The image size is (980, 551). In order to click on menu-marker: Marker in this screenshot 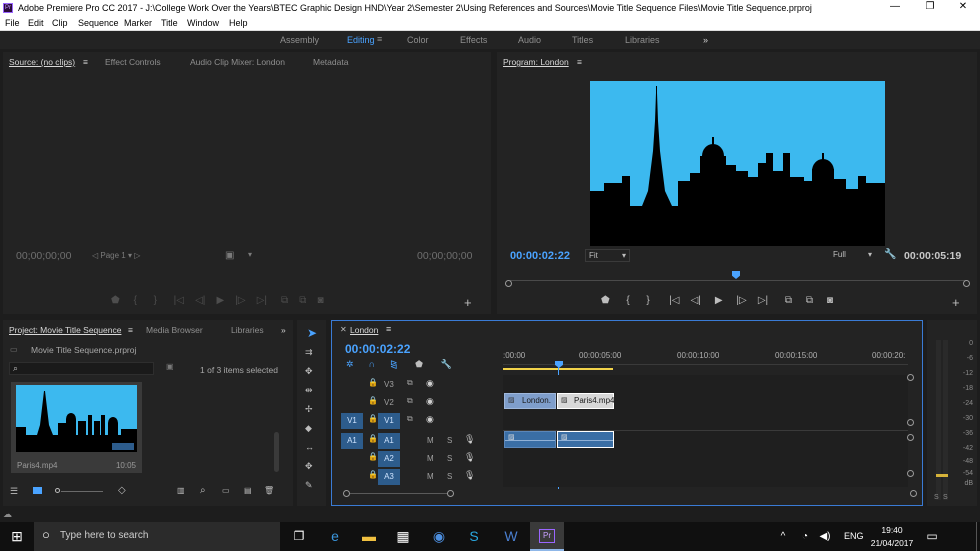, I will do `click(138, 23)`.